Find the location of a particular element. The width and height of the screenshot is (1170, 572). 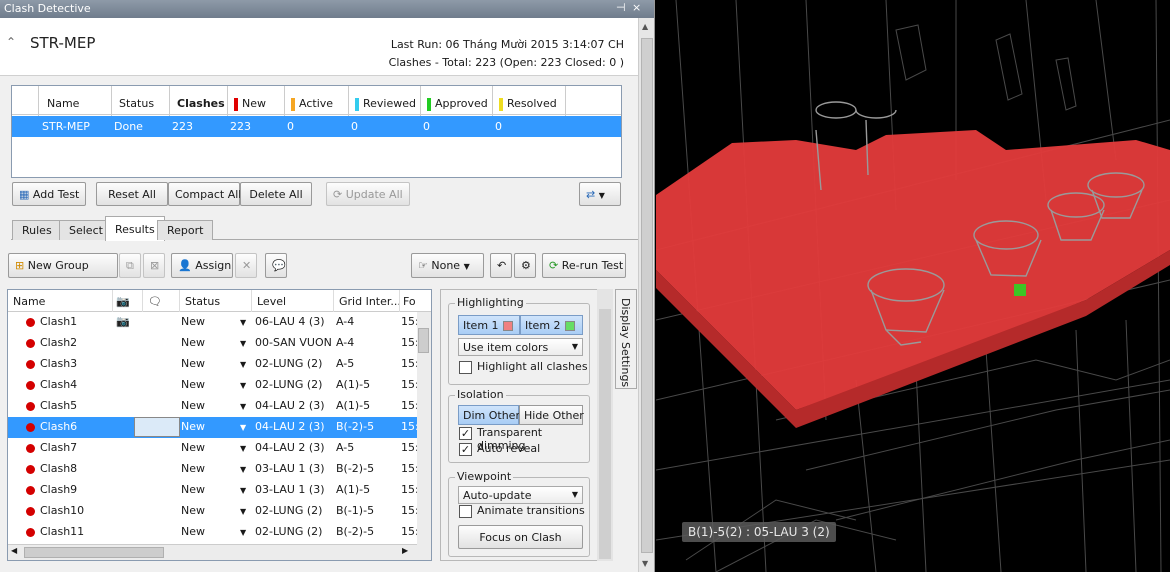

table-row: Clash6 New ▼ 04-LAU 2 (3) B(-2)-5 15: is located at coordinates (213, 427).